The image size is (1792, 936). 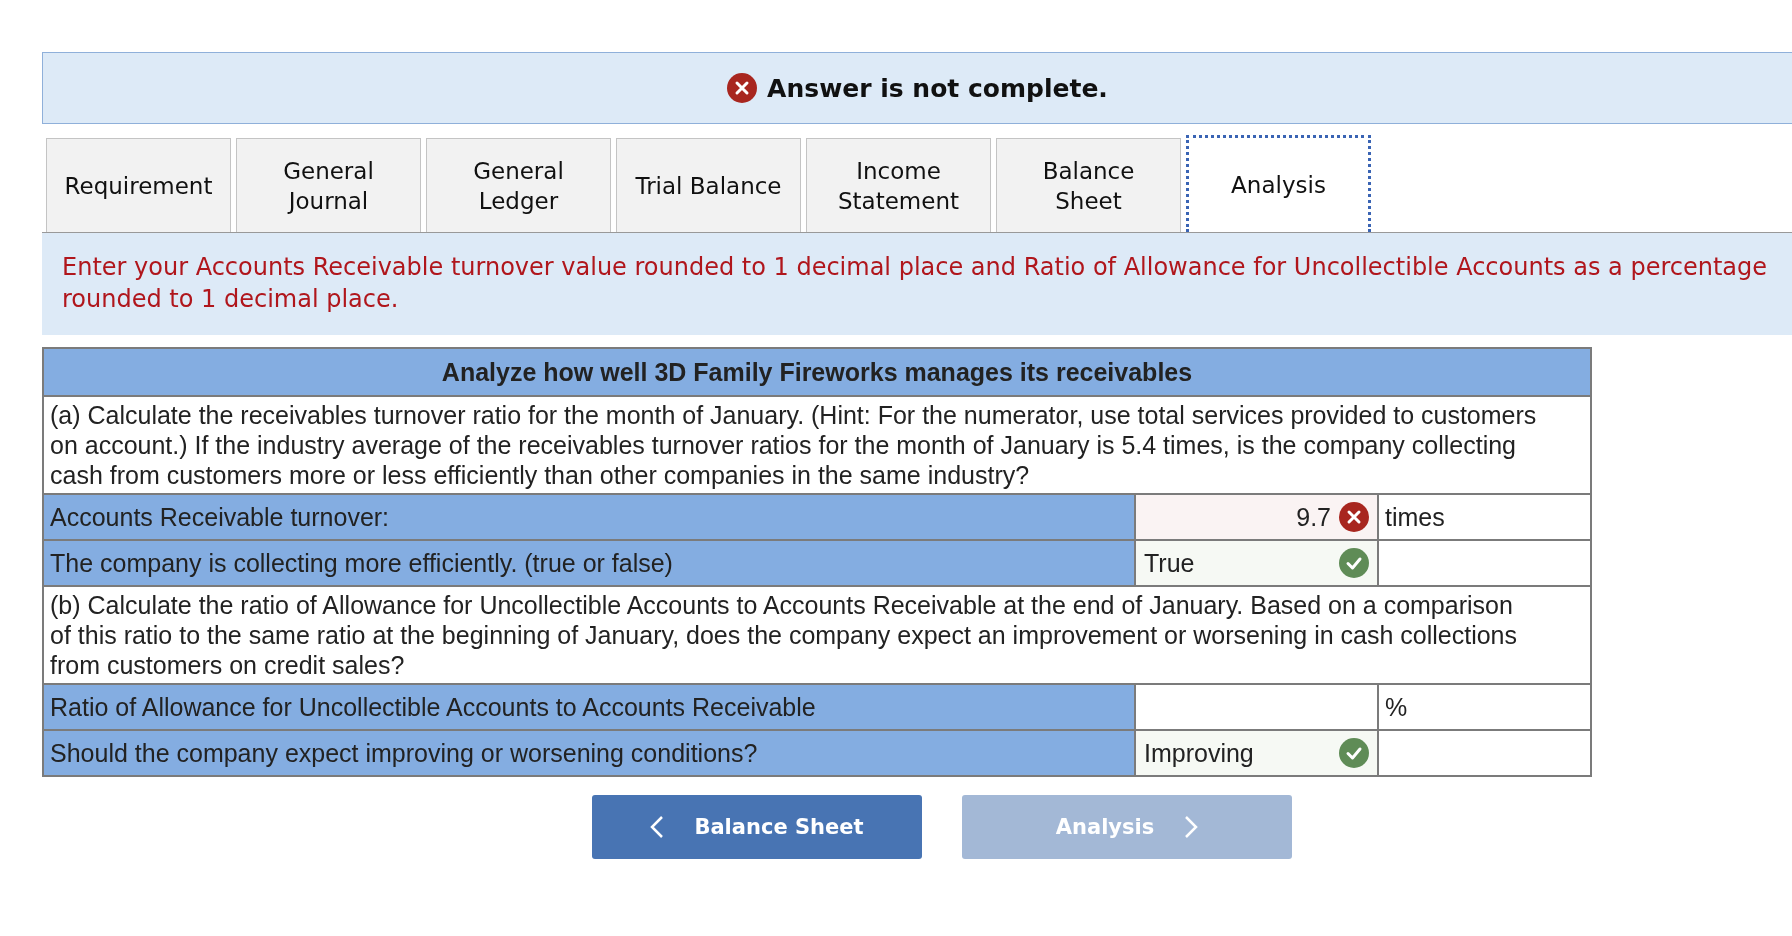 What do you see at coordinates (1278, 183) in the screenshot?
I see `tab: Analysis` at bounding box center [1278, 183].